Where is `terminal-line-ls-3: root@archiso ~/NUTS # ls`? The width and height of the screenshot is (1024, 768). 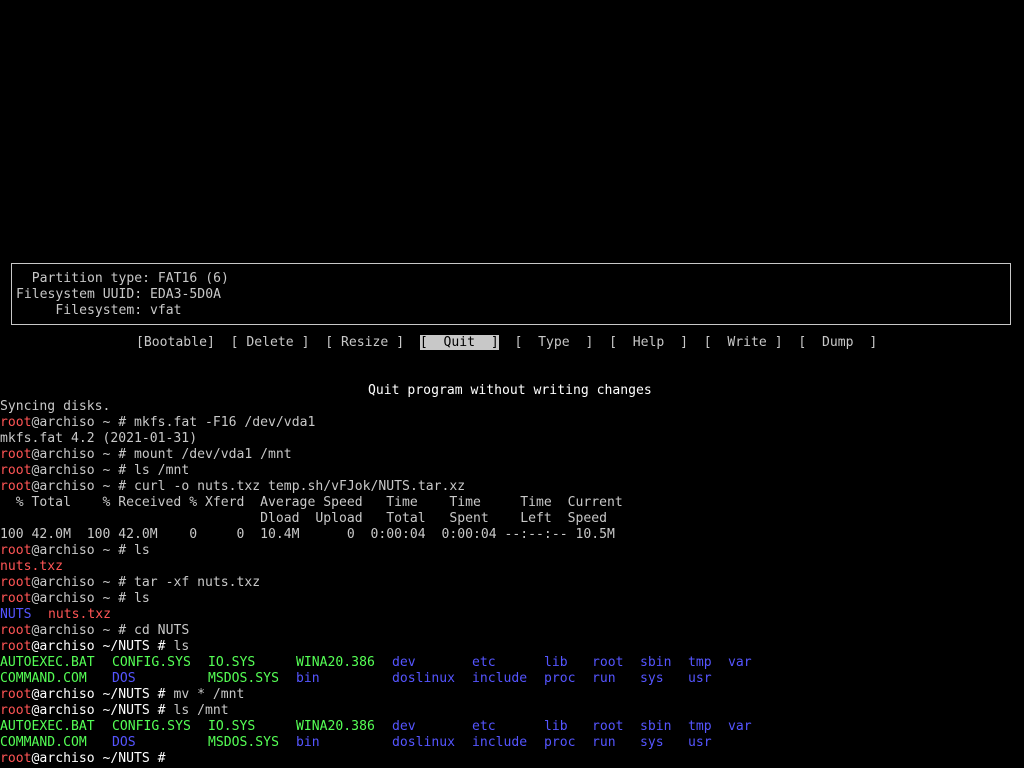
terminal-line-ls-3: root@archiso ~/NUTS # ls is located at coordinates (94, 647).